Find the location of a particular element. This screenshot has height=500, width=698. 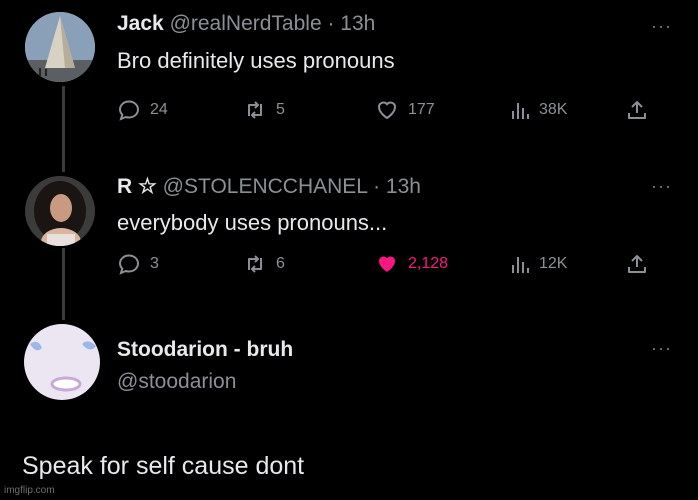

reply-button: 3 is located at coordinates (138, 264).